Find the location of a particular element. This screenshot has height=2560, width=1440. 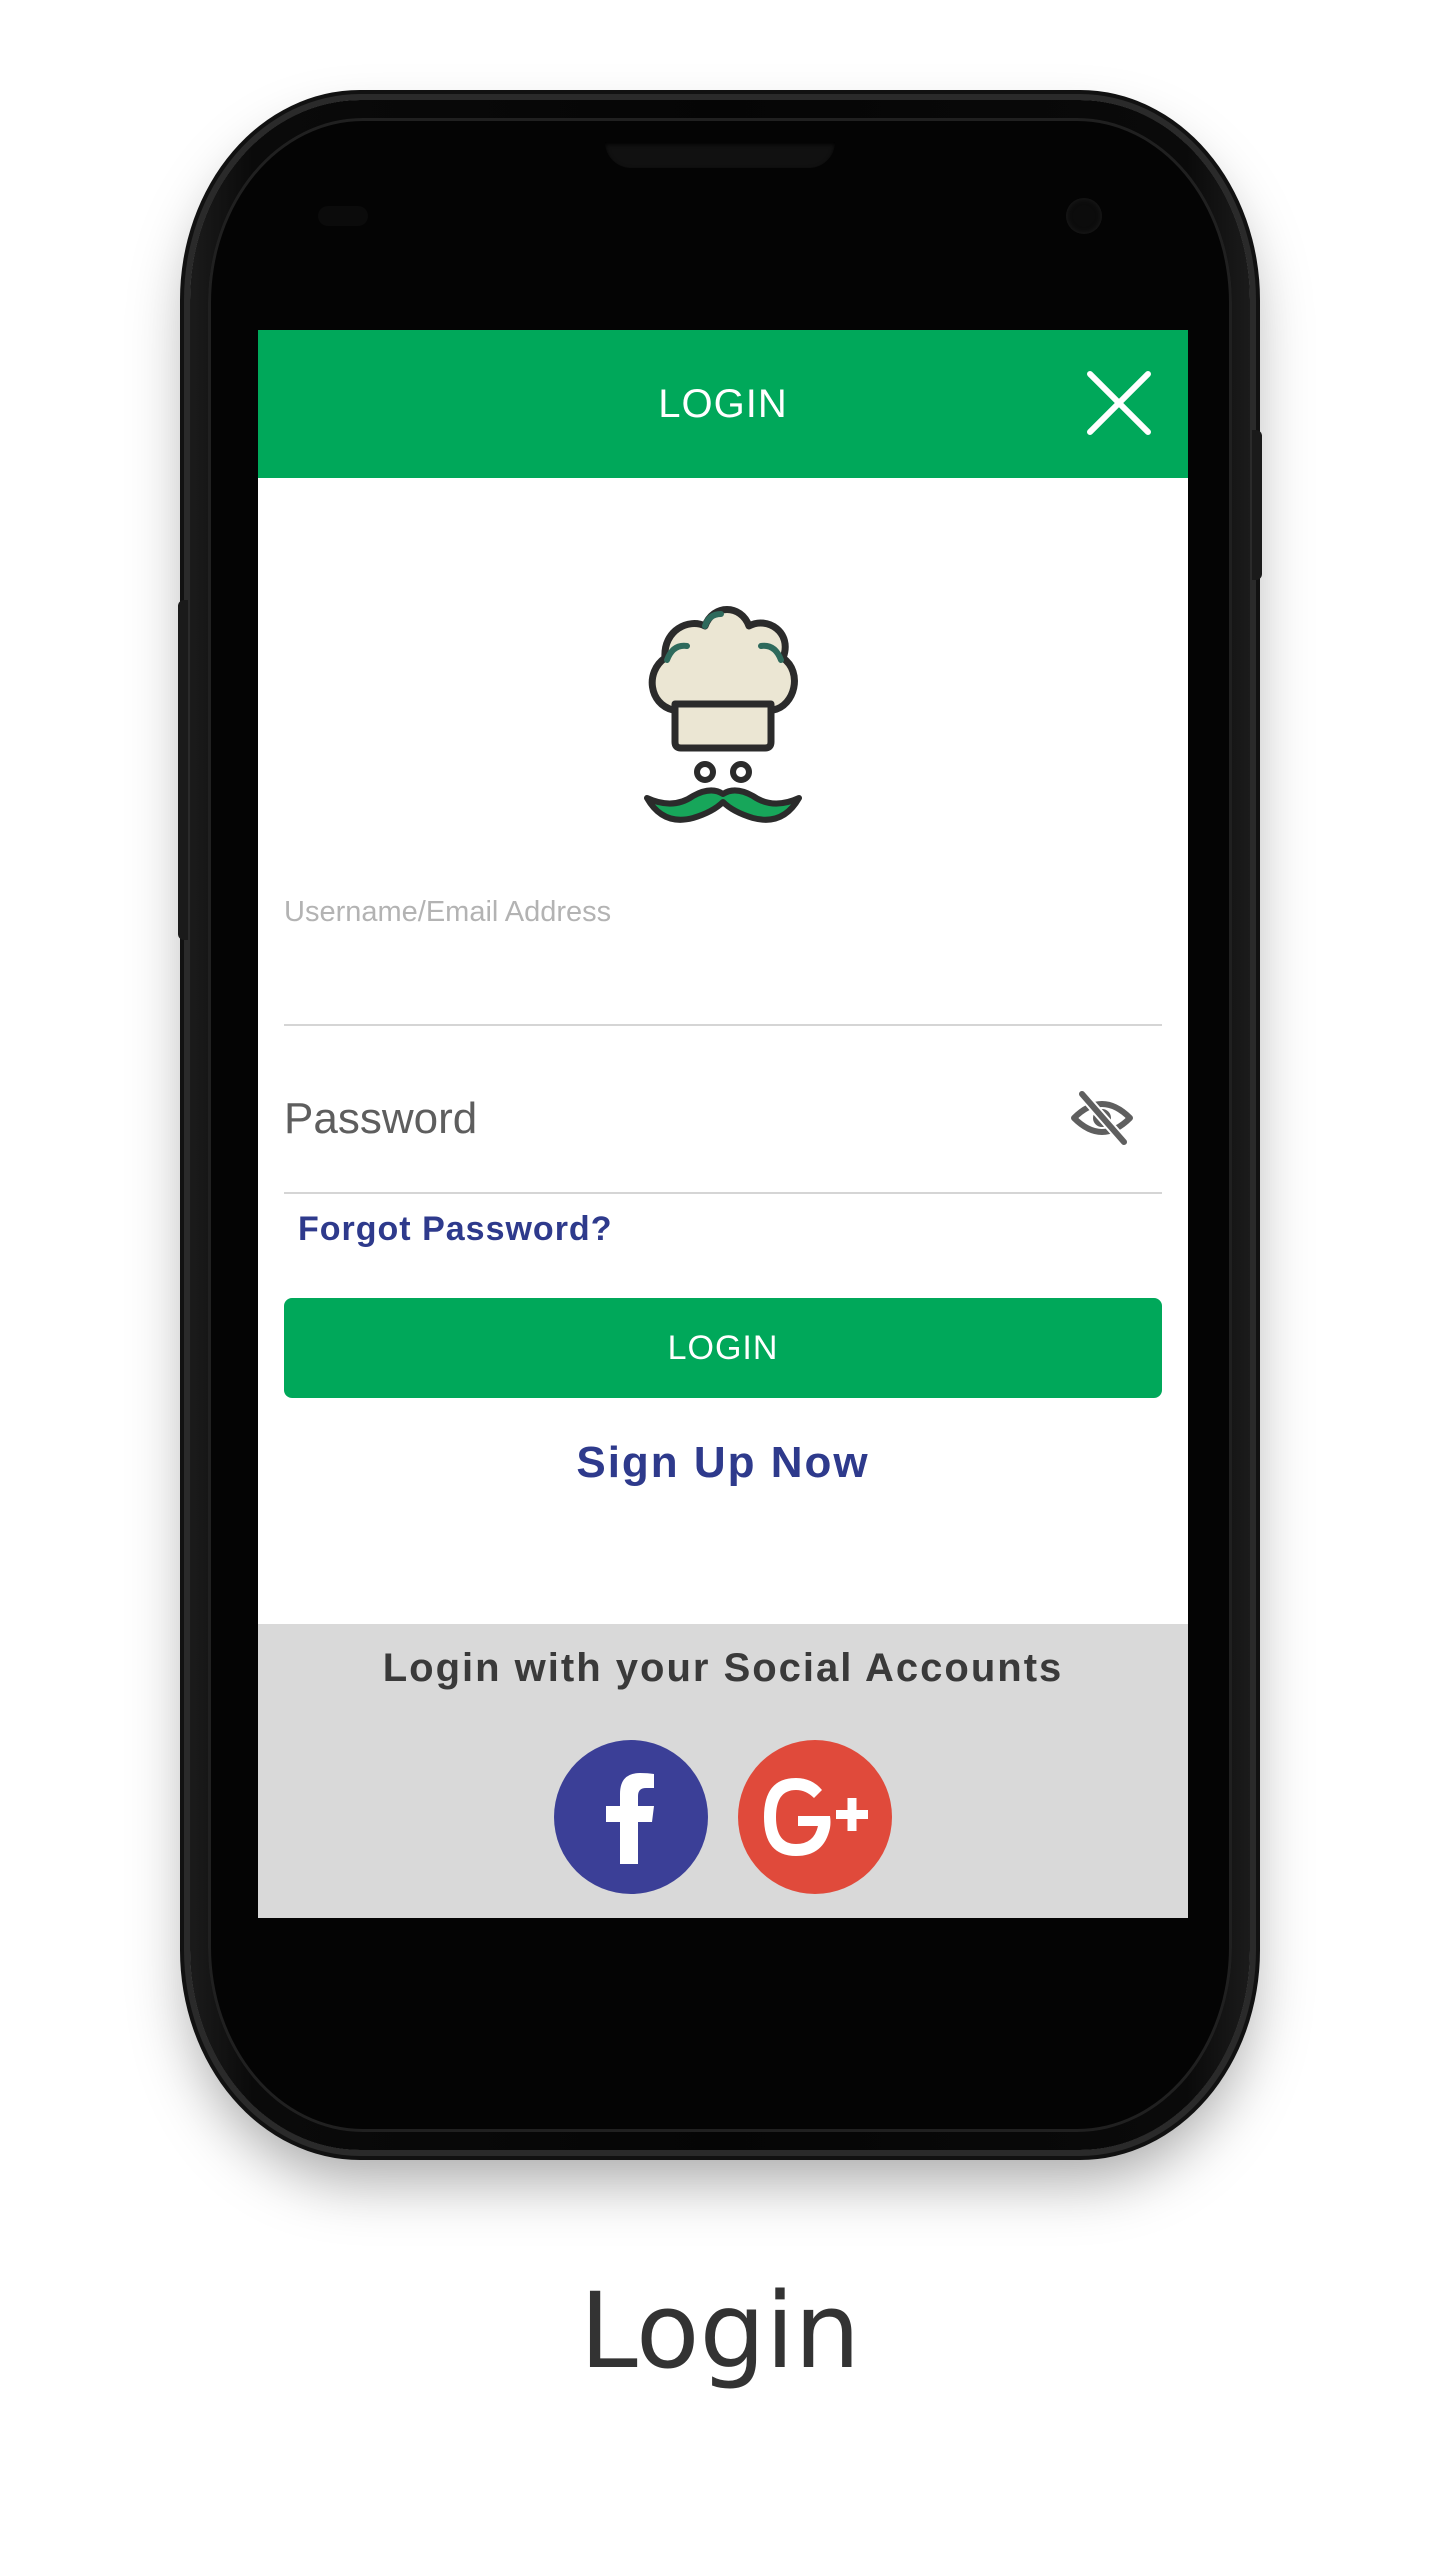

sign-up-link: Sign Up Now is located at coordinates (723, 1463).